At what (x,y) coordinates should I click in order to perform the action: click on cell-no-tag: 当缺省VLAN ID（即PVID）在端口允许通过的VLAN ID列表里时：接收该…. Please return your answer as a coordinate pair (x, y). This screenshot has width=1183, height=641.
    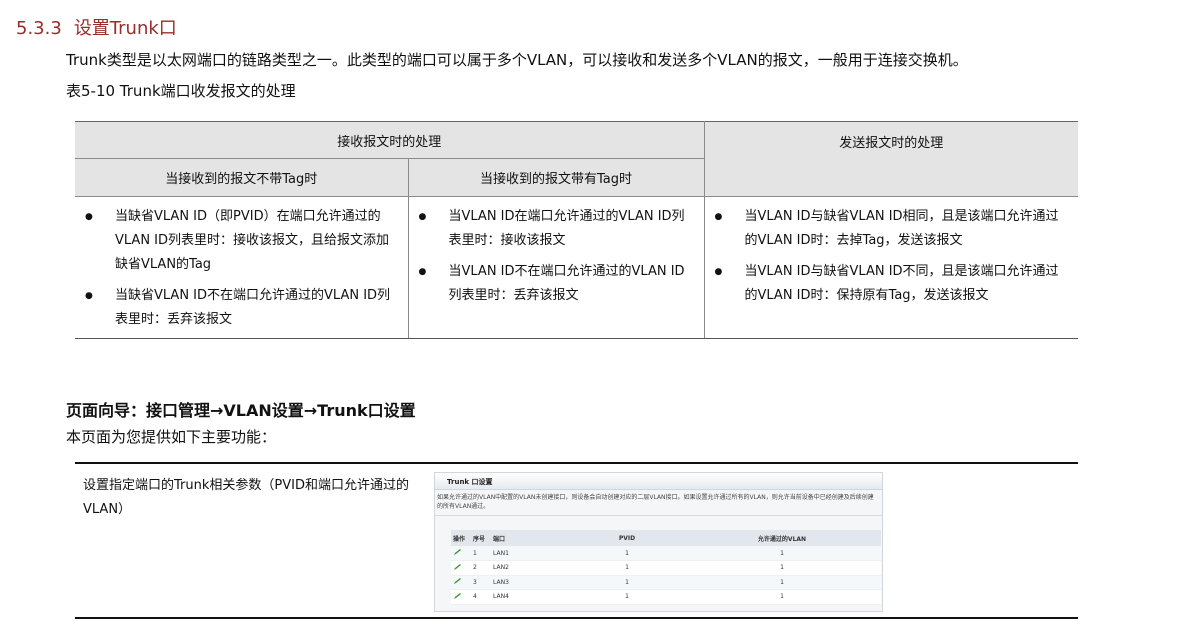
    Looking at the image, I should click on (242, 267).